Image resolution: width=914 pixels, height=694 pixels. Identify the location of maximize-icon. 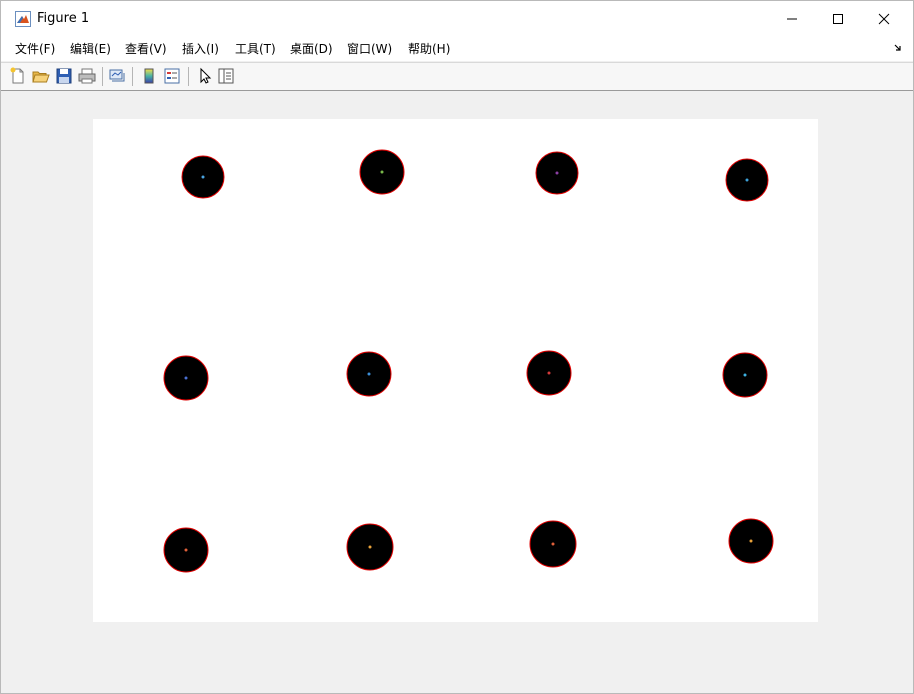
(838, 19).